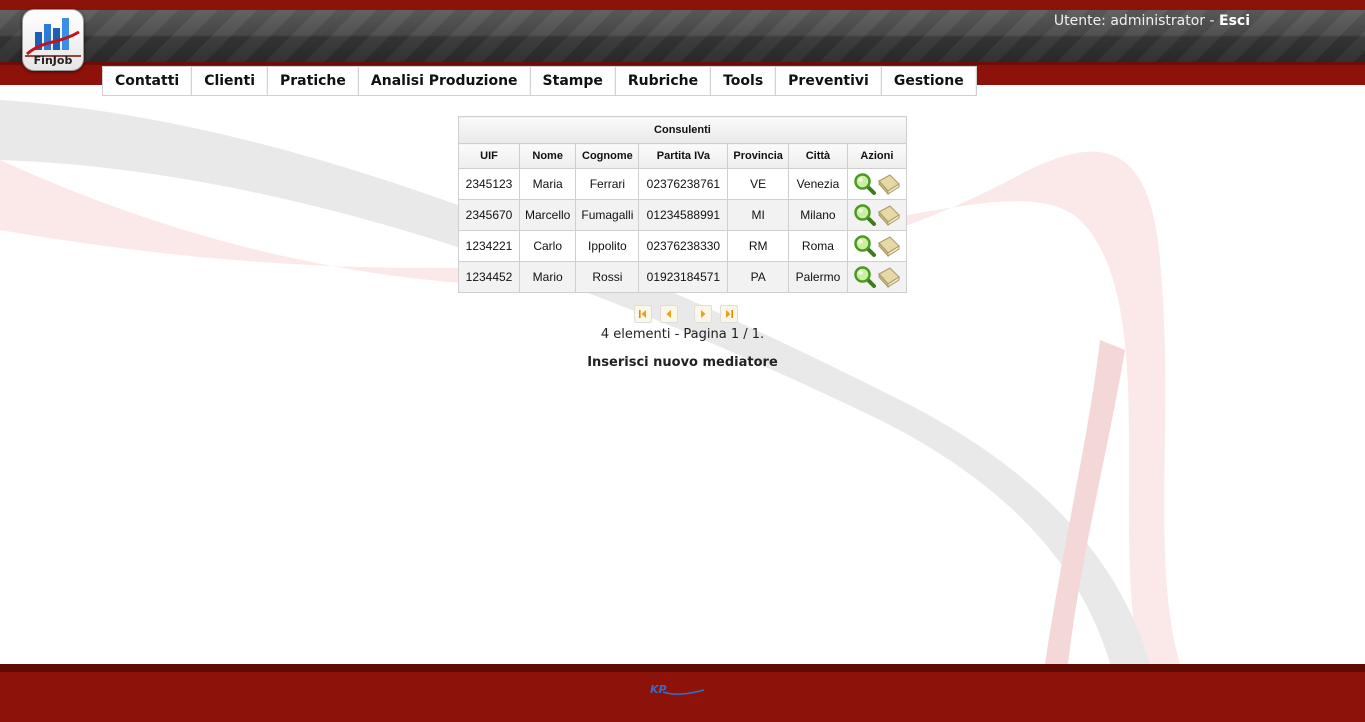 The height and width of the screenshot is (722, 1365). I want to click on next-page-button, so click(703, 314).